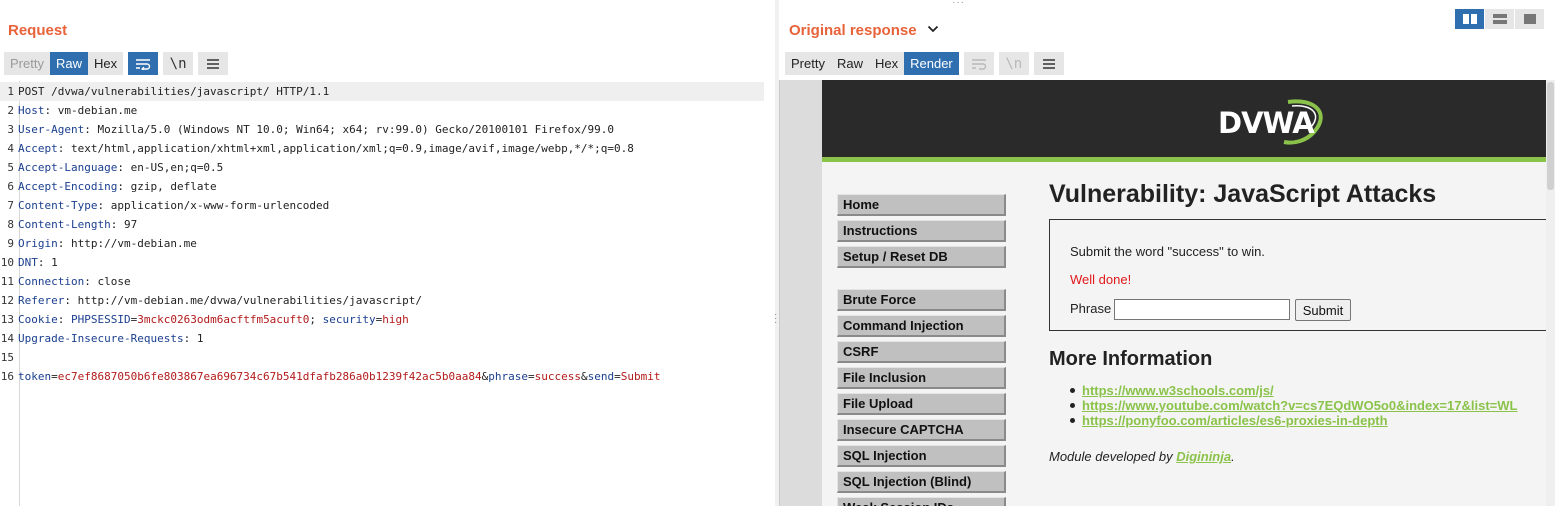 The width and height of the screenshot is (1558, 506). What do you see at coordinates (10, 243) in the screenshot?
I see `line-number: 9` at bounding box center [10, 243].